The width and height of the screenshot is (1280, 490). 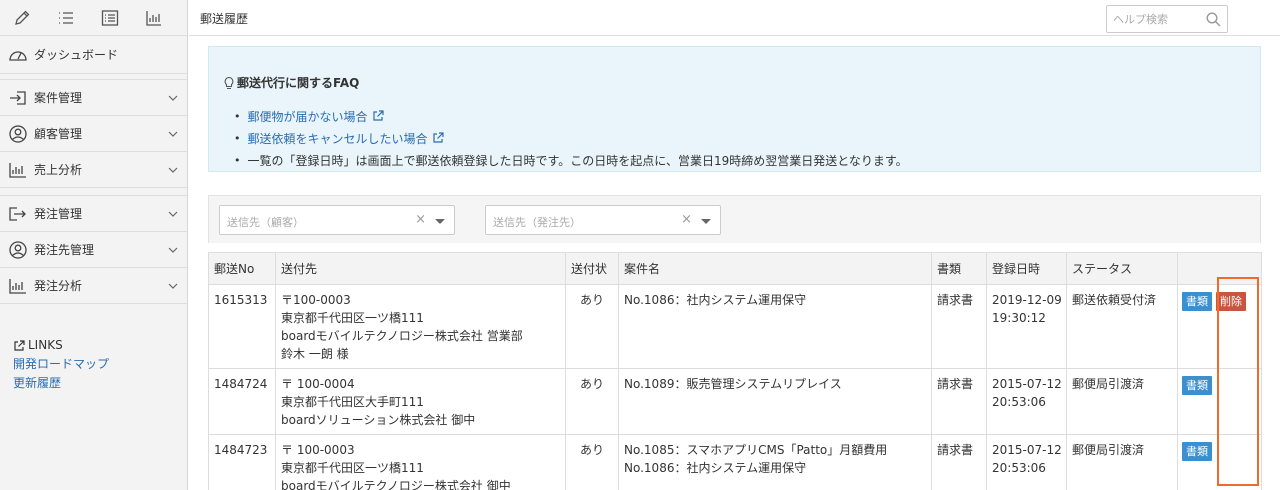 What do you see at coordinates (1026, 326) in the screenshot?
I see `registered-at: 2019-12-09 19:30:12` at bounding box center [1026, 326].